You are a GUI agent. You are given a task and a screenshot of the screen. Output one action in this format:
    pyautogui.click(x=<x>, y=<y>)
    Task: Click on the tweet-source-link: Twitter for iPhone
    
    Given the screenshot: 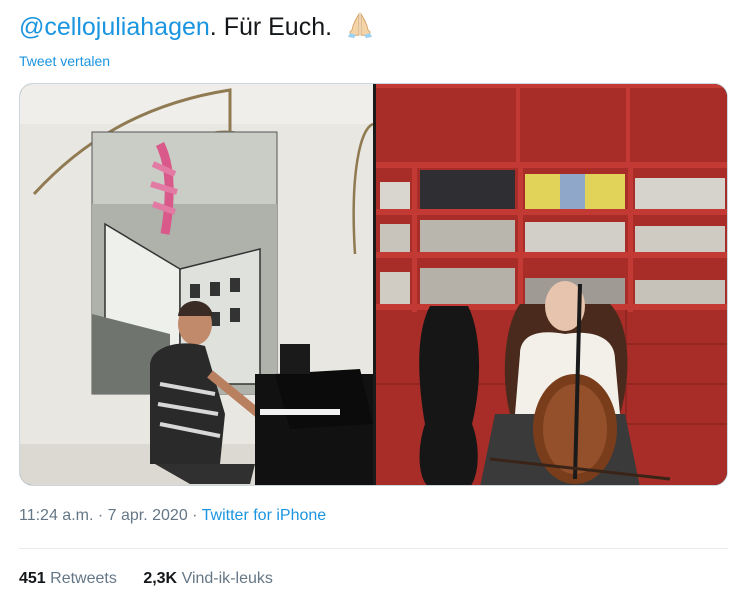 What is the action you would take?
    pyautogui.click(x=264, y=515)
    